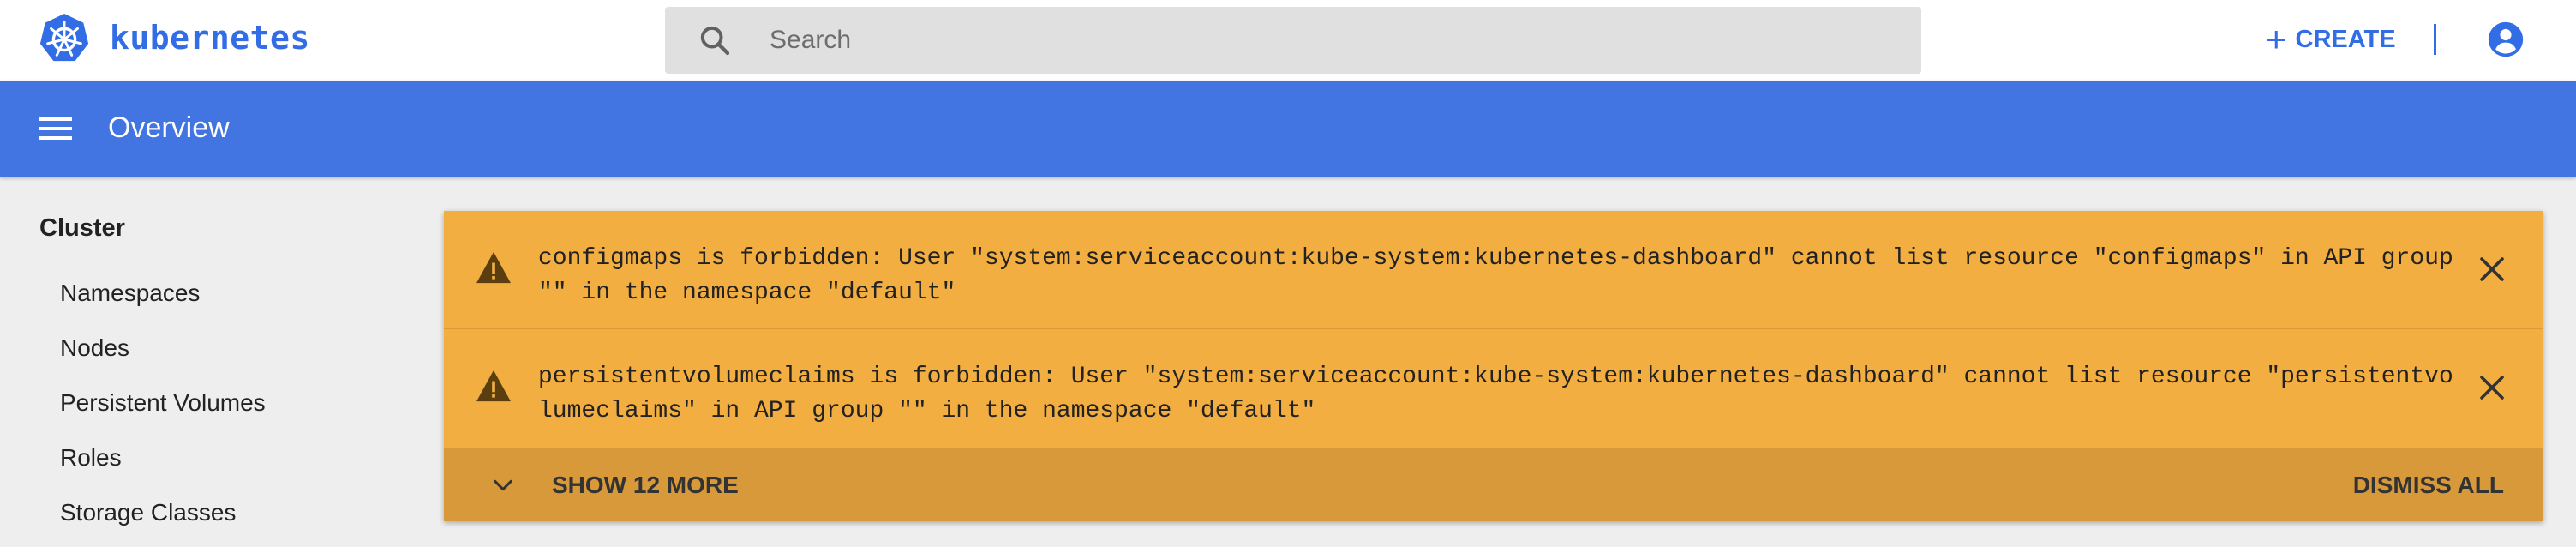 The height and width of the screenshot is (547, 2576). What do you see at coordinates (169, 127) in the screenshot?
I see `page-title: Overview` at bounding box center [169, 127].